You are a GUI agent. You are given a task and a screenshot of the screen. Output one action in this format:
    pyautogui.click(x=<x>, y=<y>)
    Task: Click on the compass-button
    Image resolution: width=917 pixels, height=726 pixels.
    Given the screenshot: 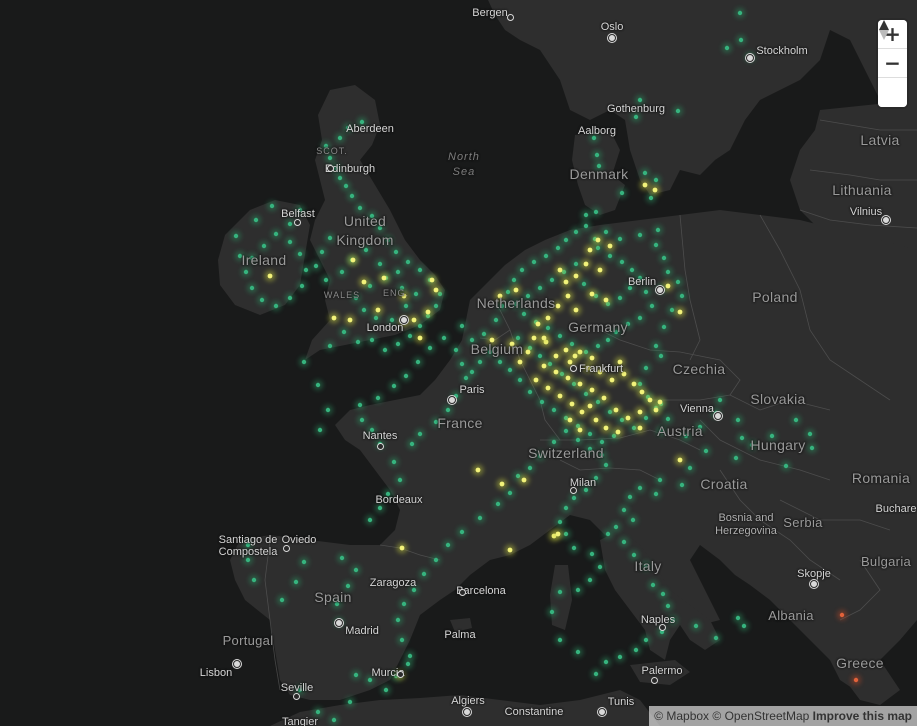 What is the action you would take?
    pyautogui.click(x=892, y=63)
    